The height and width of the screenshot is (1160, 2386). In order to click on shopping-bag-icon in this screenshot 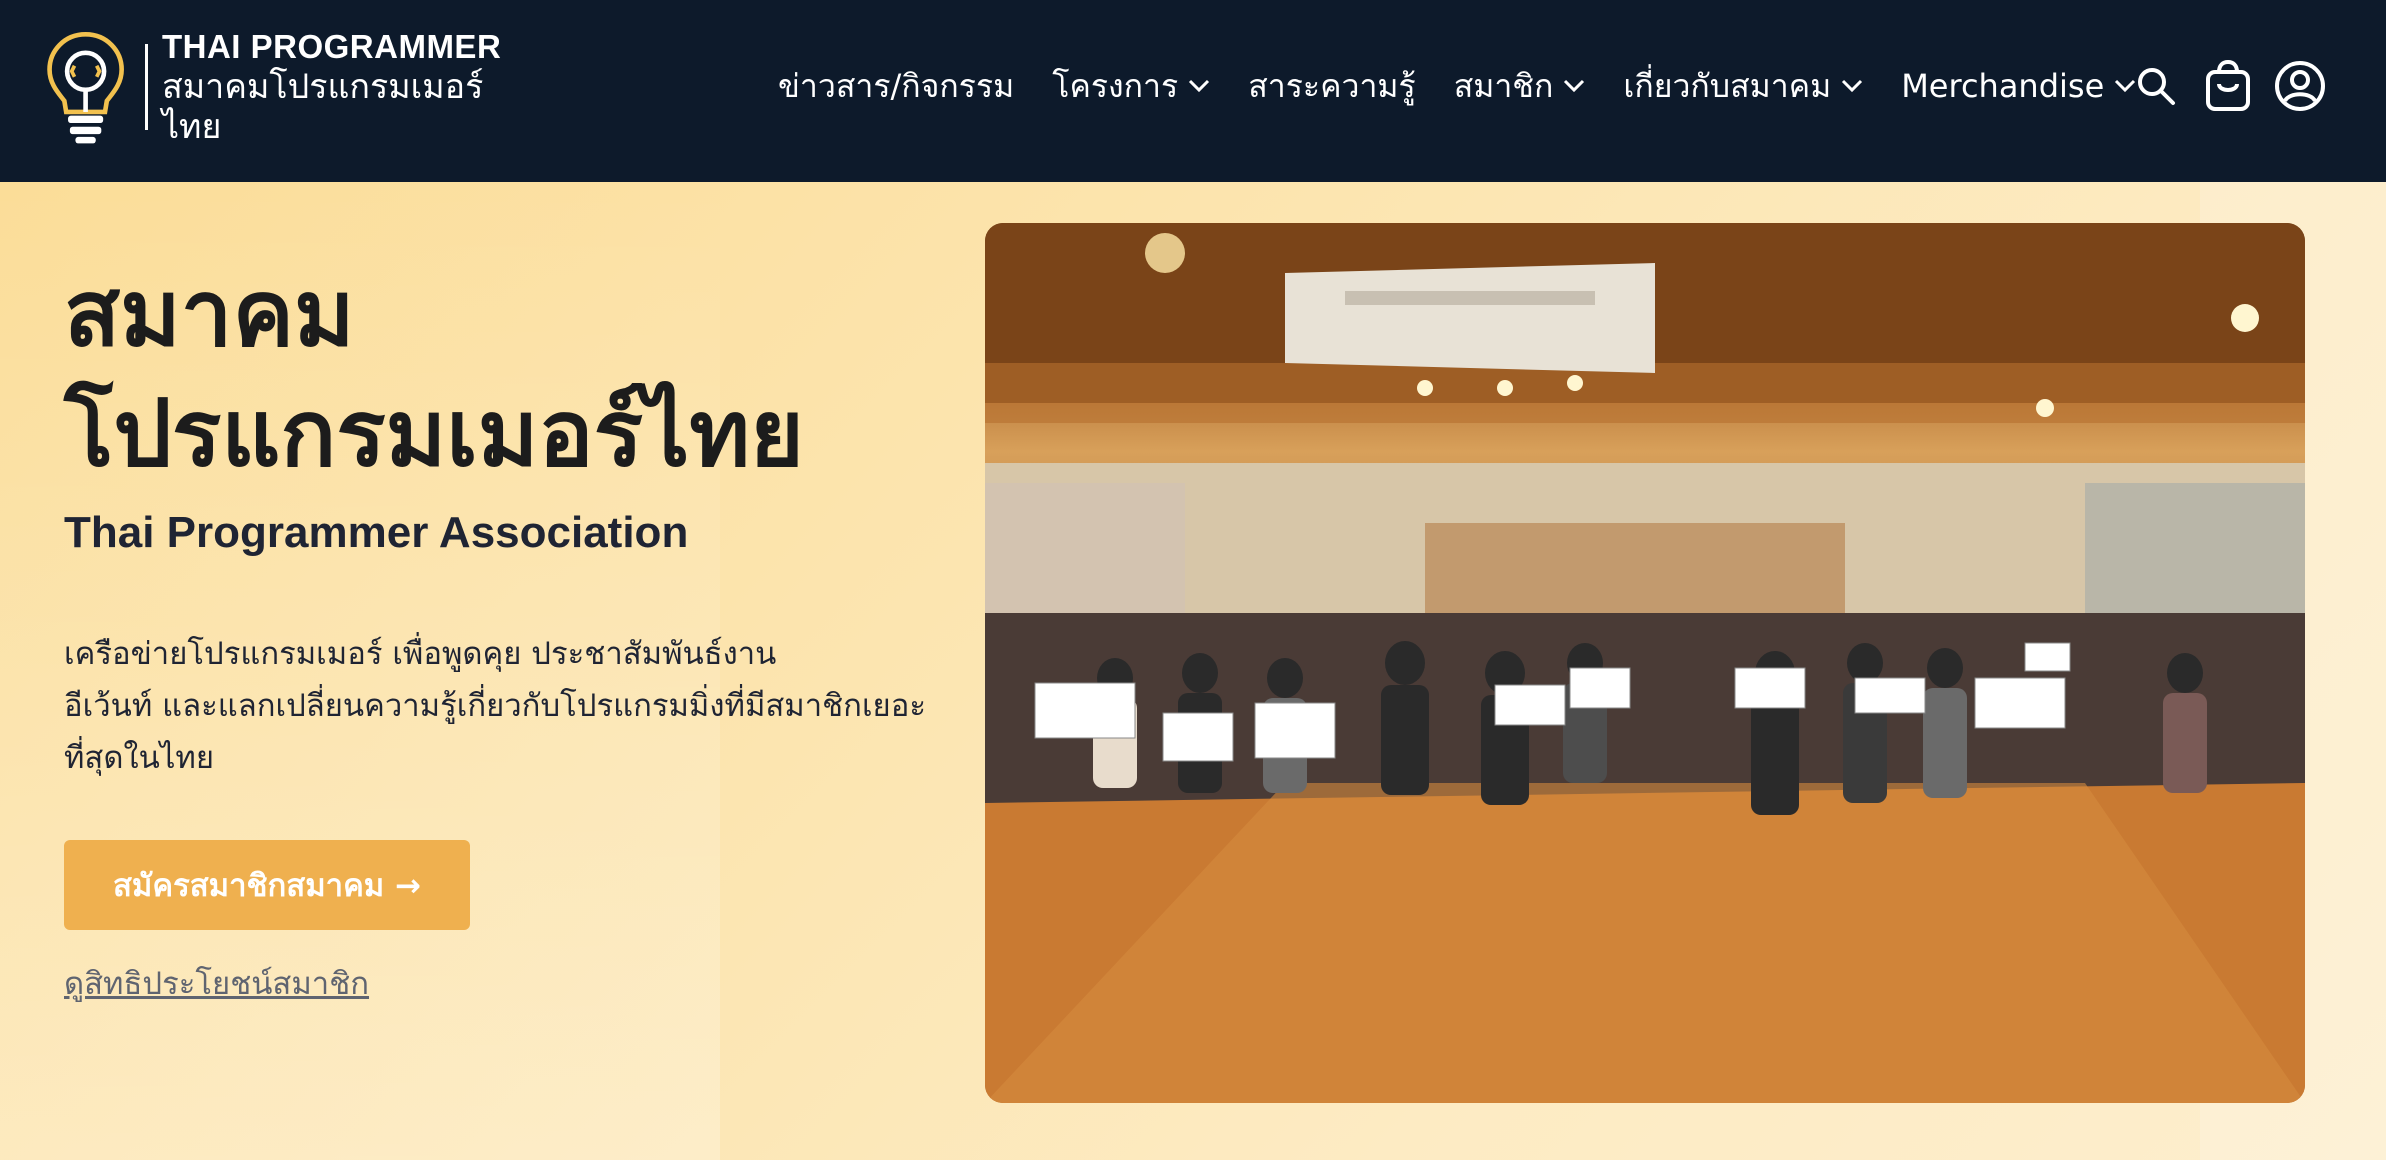, I will do `click(2228, 85)`.